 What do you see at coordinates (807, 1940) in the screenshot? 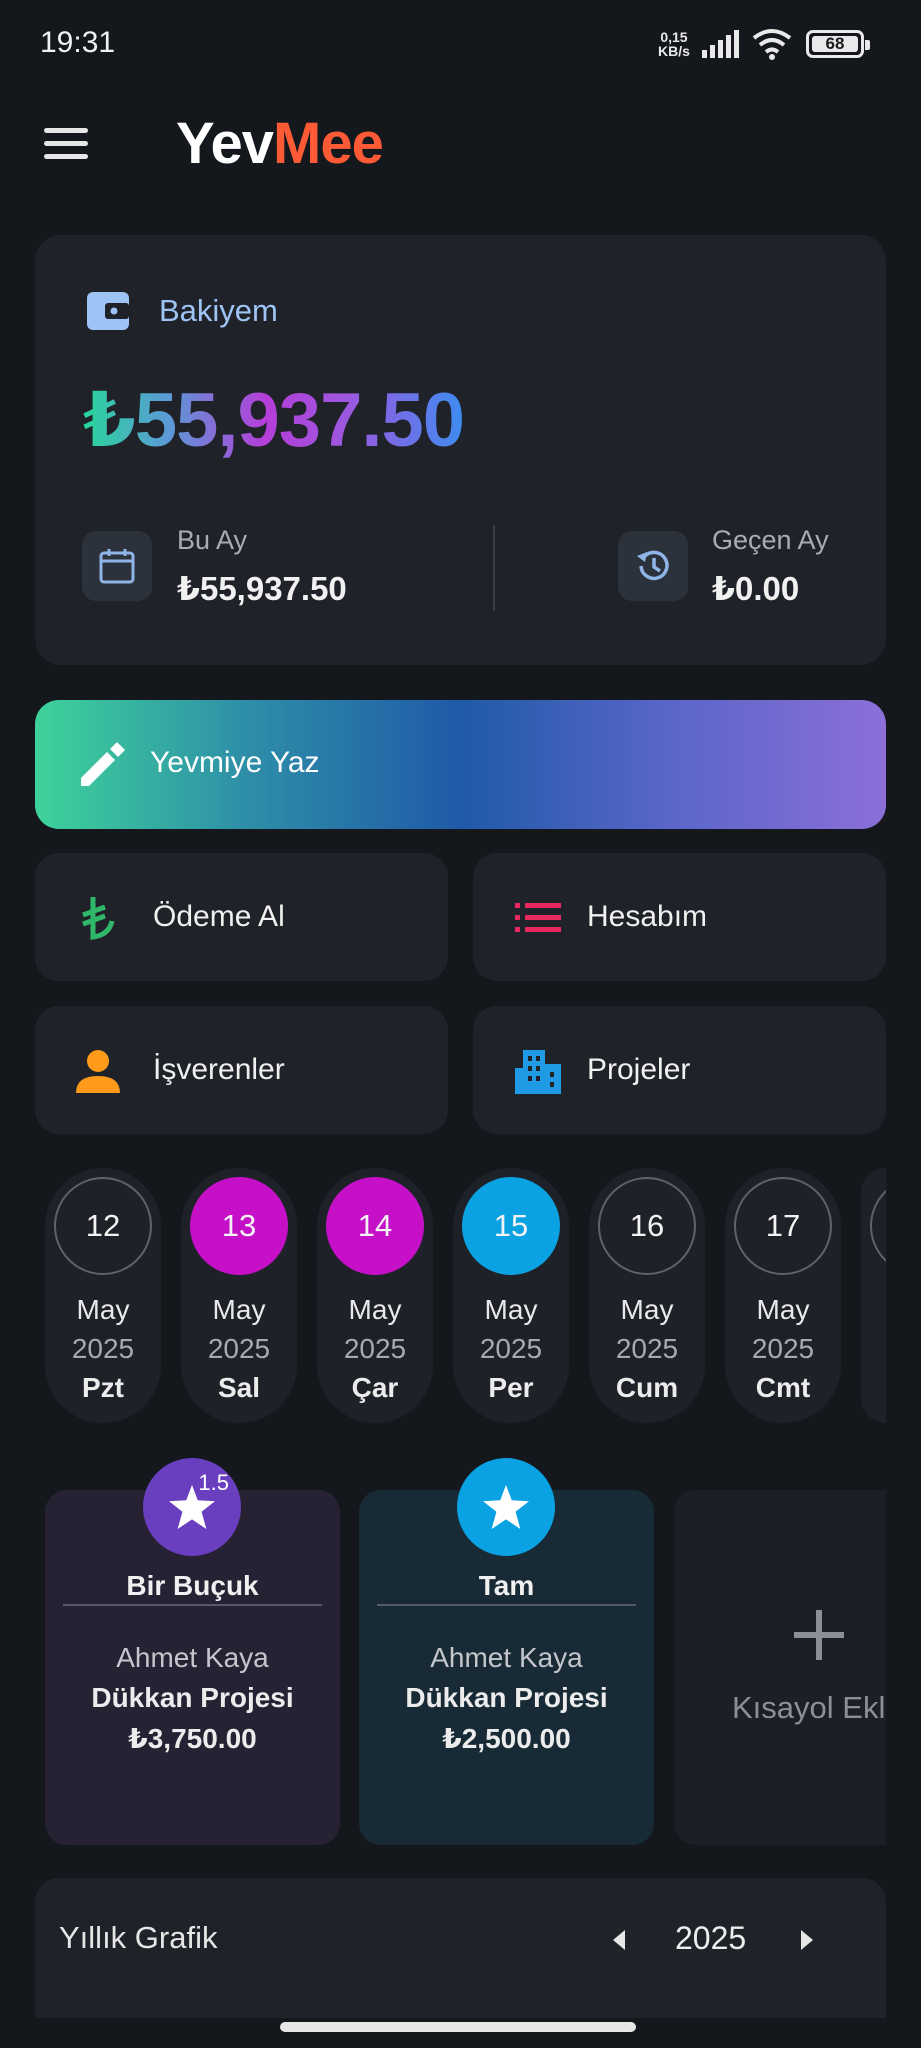
I see `chevron-right-icon` at bounding box center [807, 1940].